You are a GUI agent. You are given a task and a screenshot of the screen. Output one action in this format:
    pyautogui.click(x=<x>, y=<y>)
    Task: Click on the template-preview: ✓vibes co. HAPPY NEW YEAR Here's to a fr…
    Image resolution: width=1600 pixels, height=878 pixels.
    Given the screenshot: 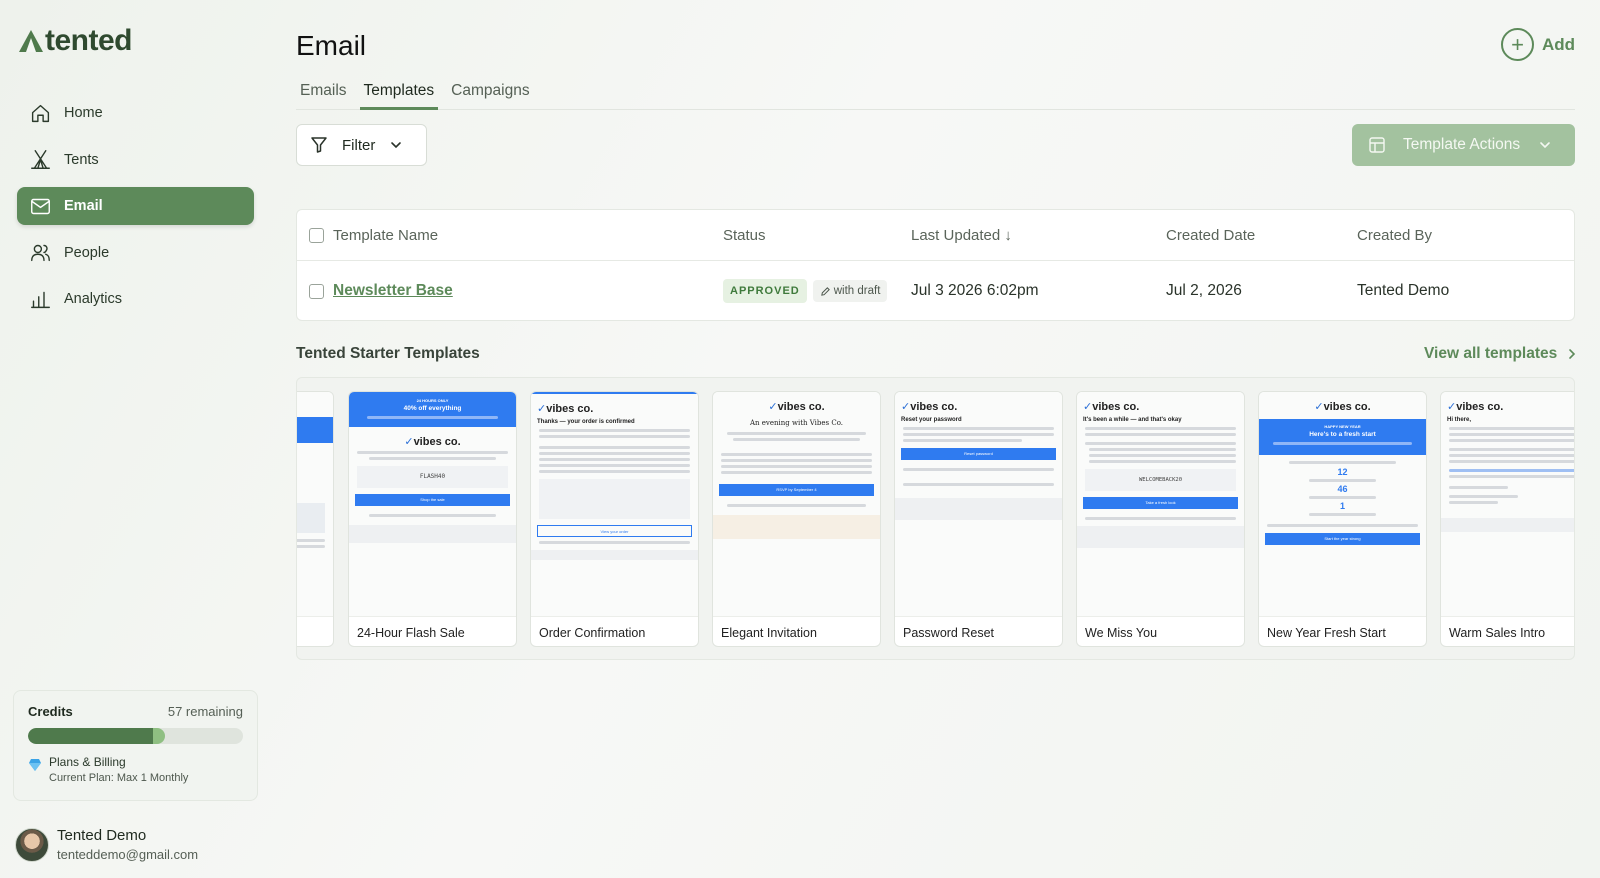 What is the action you would take?
    pyautogui.click(x=1342, y=504)
    